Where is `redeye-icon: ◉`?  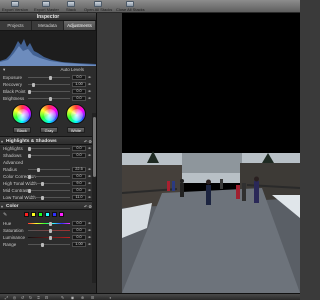 redeye-icon: ◉ is located at coordinates (72, 297).